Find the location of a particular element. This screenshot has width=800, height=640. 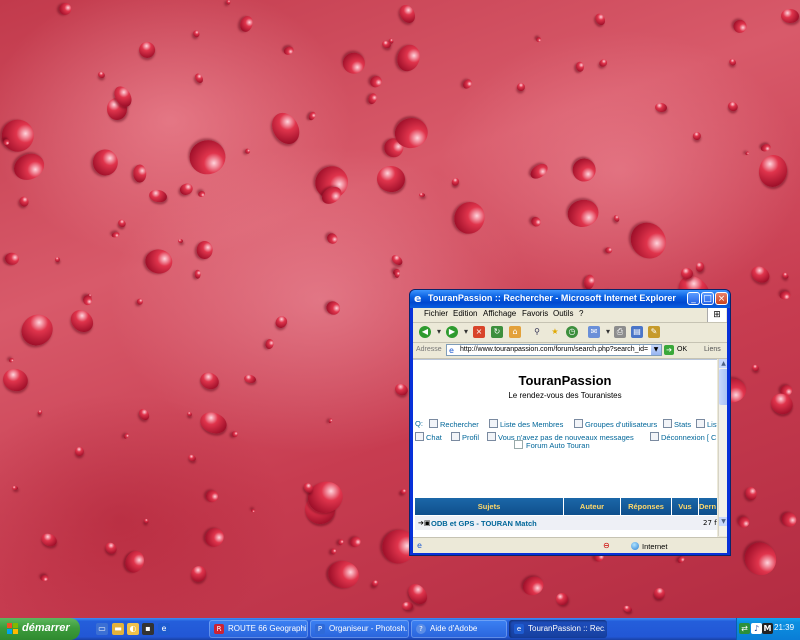

address-dropdown-icon: ▼ is located at coordinates (656, 350).